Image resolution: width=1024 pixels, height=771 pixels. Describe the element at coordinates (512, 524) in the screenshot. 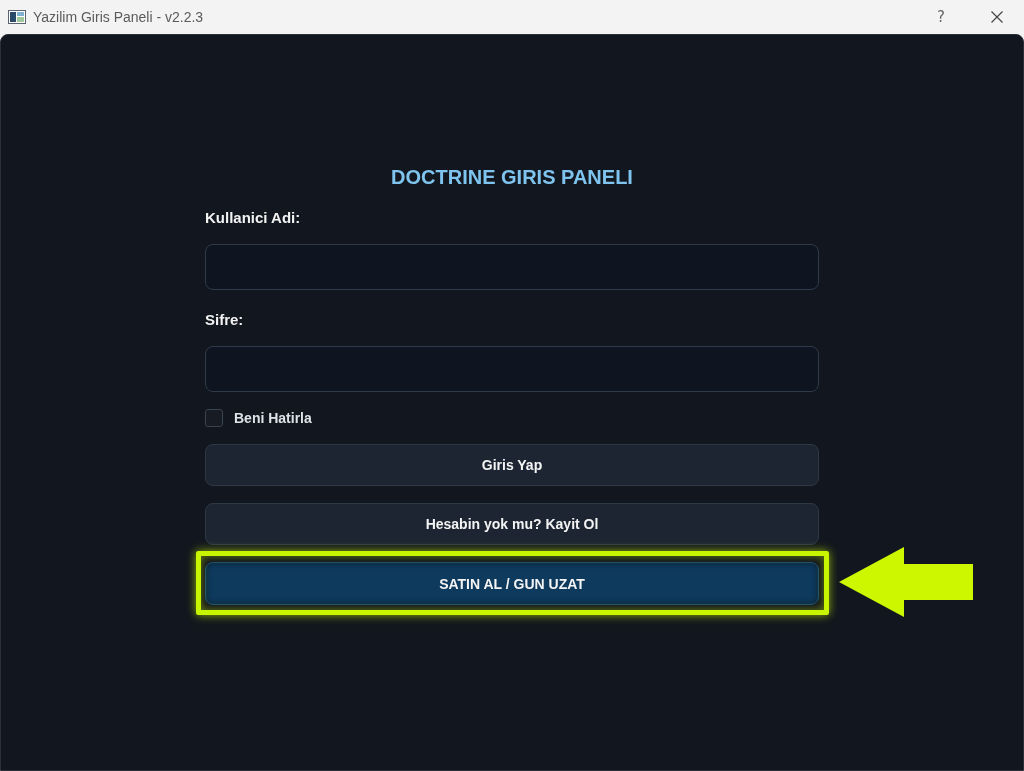

I see `form-button: Hesabin yok mu? Kayit Ol` at that location.